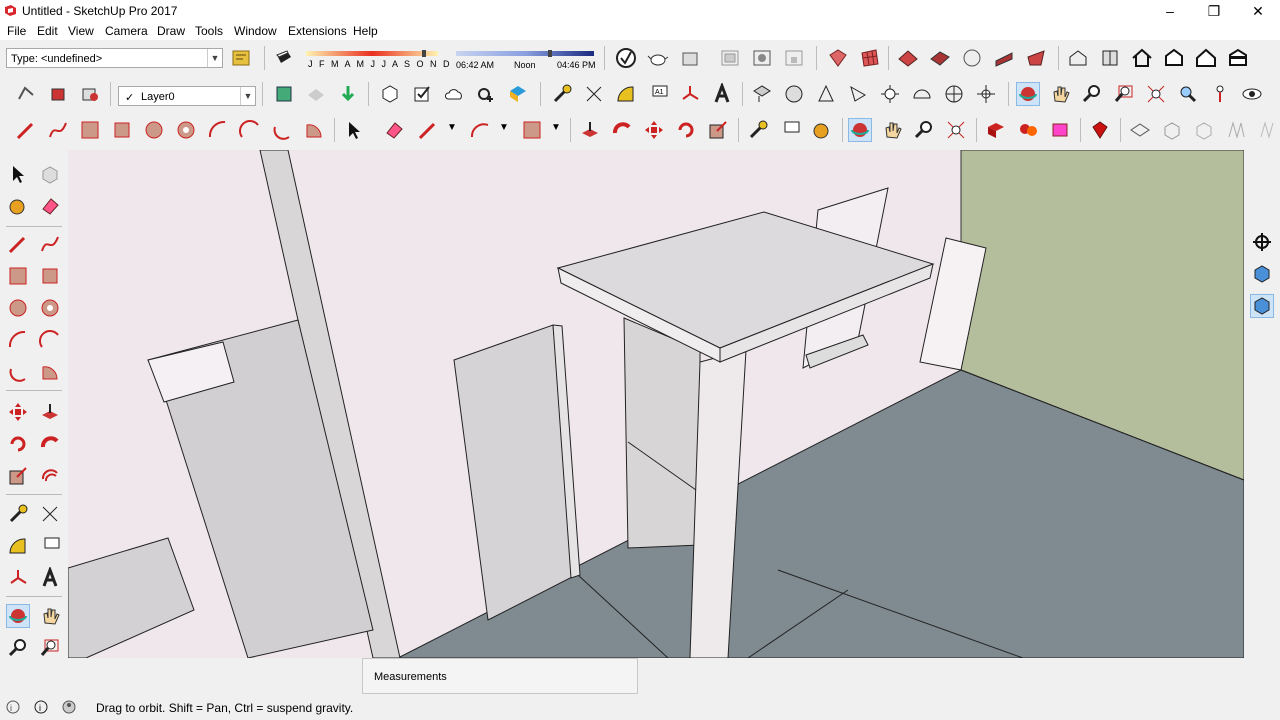 The width and height of the screenshot is (1280, 720). What do you see at coordinates (658, 94) in the screenshot?
I see `text-icon: A1` at bounding box center [658, 94].